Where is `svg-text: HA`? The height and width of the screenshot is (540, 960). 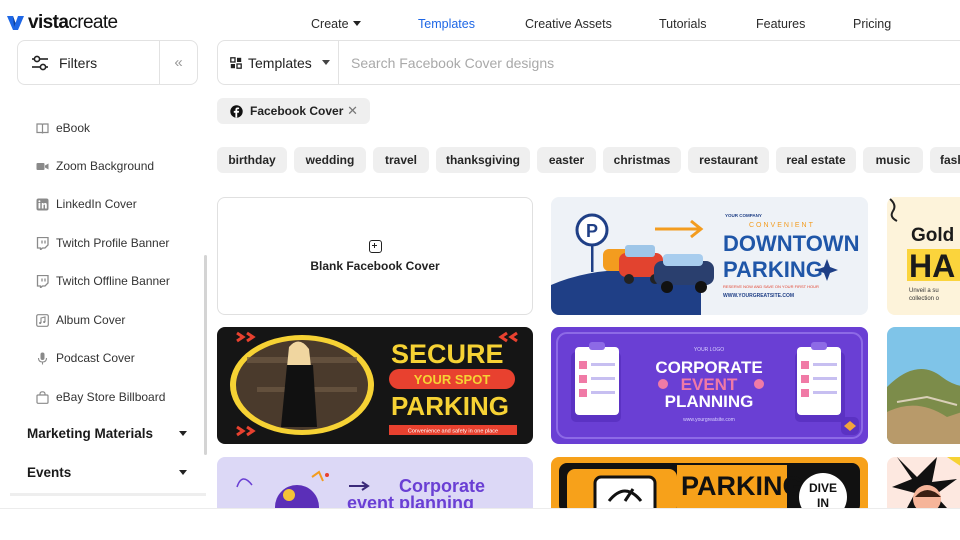 svg-text: HA is located at coordinates (932, 266).